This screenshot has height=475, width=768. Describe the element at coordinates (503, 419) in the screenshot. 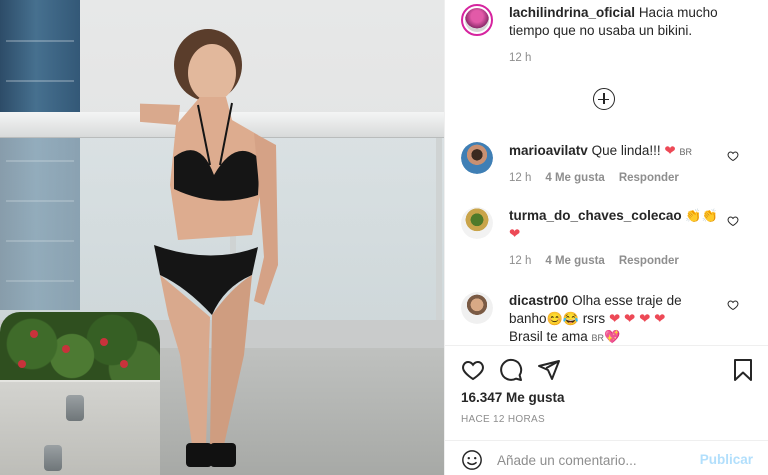

I see `post-timestamp: HACE 12 HORAS` at that location.